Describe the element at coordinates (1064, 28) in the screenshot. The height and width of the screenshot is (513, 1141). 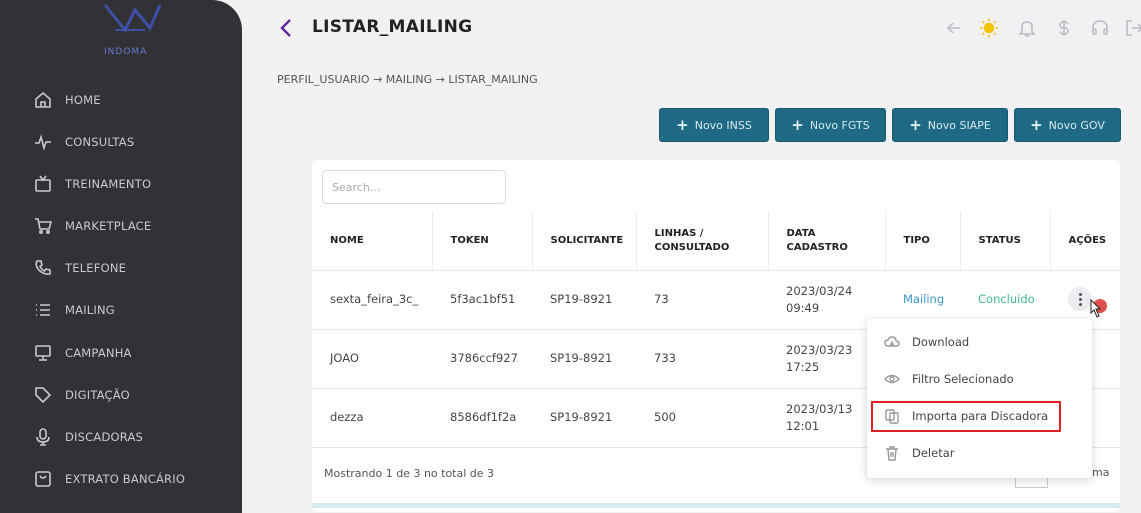
I see `dollar-icon` at that location.